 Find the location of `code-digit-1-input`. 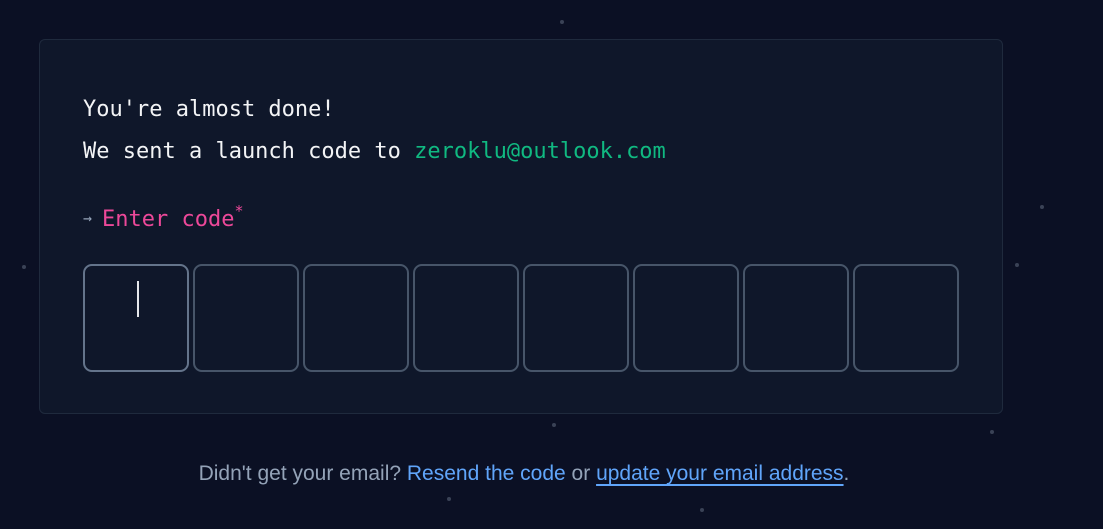

code-digit-1-input is located at coordinates (136, 318).